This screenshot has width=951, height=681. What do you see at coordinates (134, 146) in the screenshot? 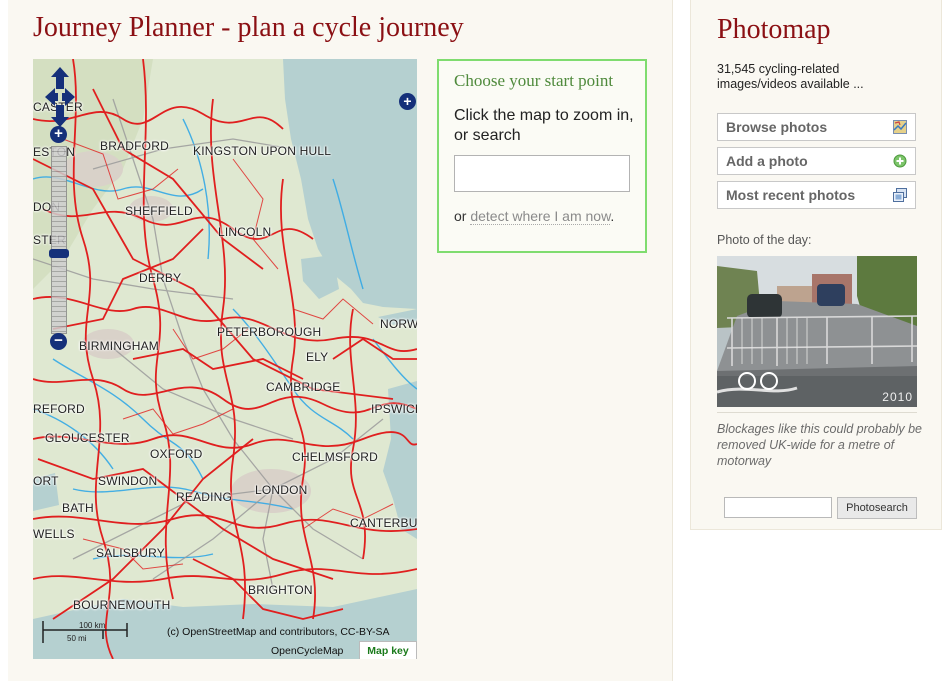
I see `map-place-label: BRADFORD` at bounding box center [134, 146].